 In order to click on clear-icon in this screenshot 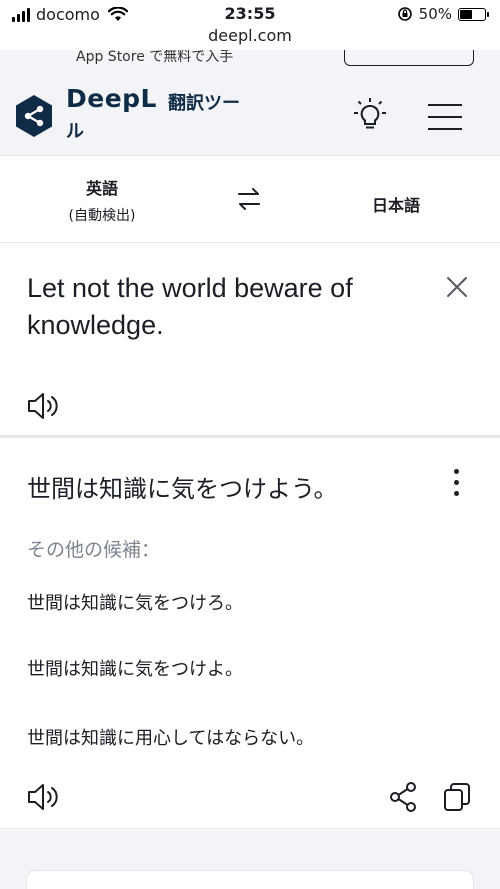, I will do `click(457, 287)`.